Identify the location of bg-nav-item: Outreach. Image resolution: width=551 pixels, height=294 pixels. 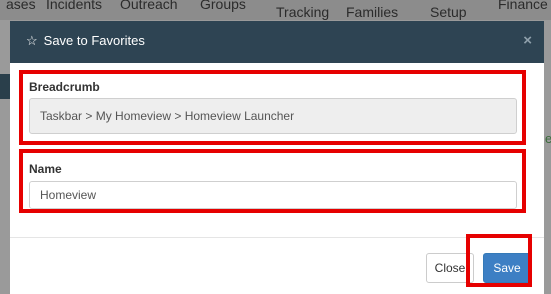
(149, 6).